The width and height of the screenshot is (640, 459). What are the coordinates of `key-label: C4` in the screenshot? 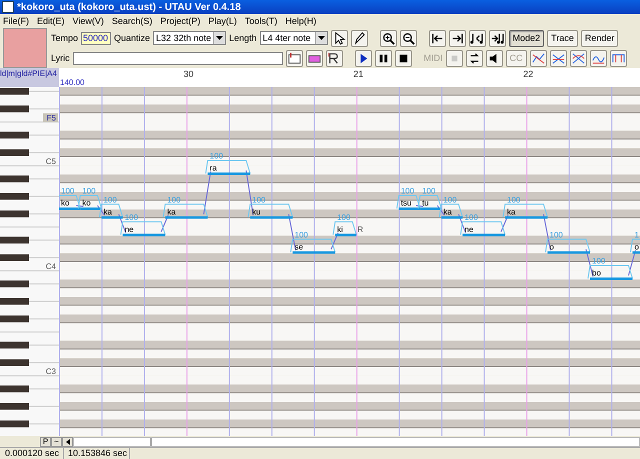 It's located at (51, 266).